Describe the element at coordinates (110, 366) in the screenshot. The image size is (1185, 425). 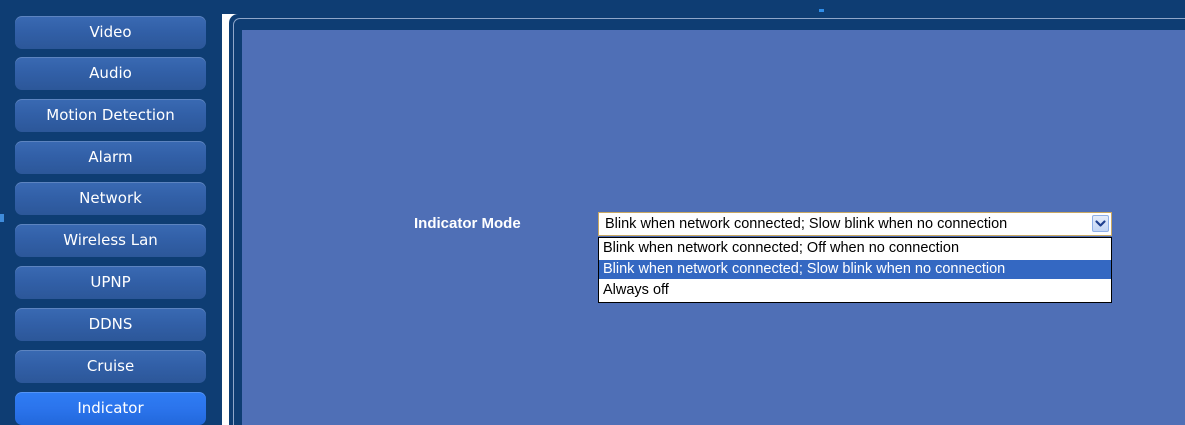
I see `sidebar-item-cruise: Cruise` at that location.